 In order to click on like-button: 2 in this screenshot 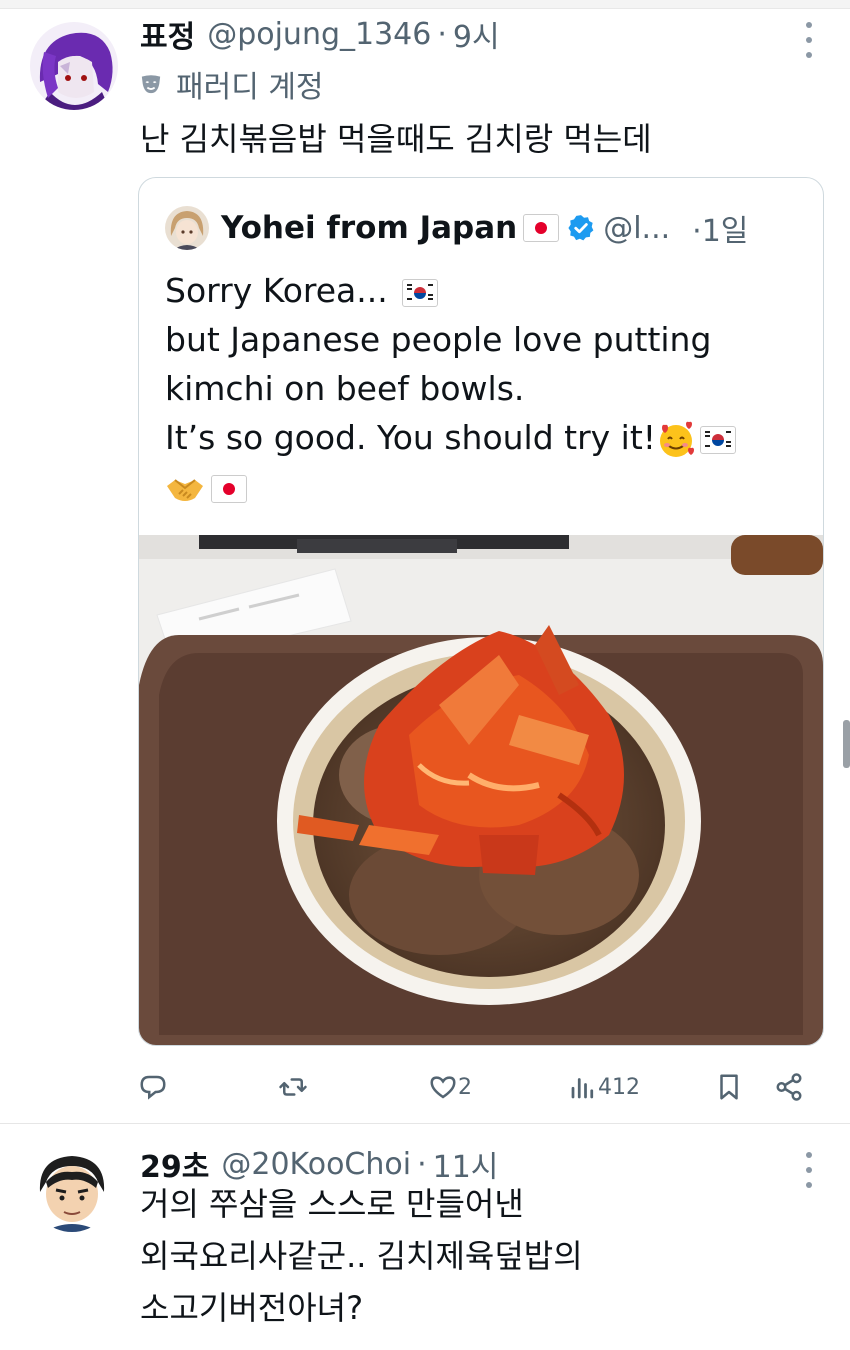, I will do `click(450, 1087)`.